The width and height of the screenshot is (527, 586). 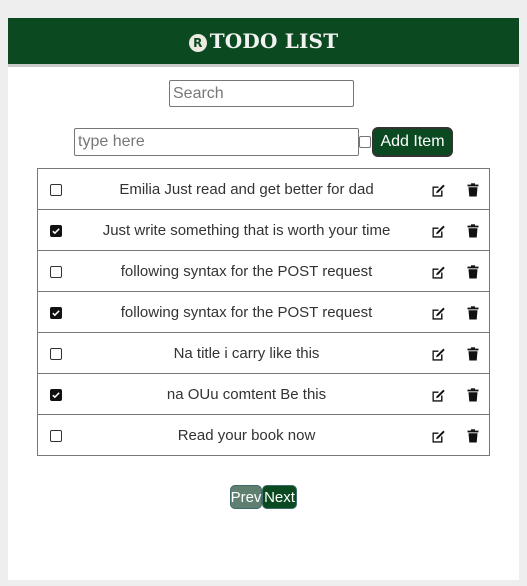 I want to click on new-item-checkbox, so click(x=365, y=142).